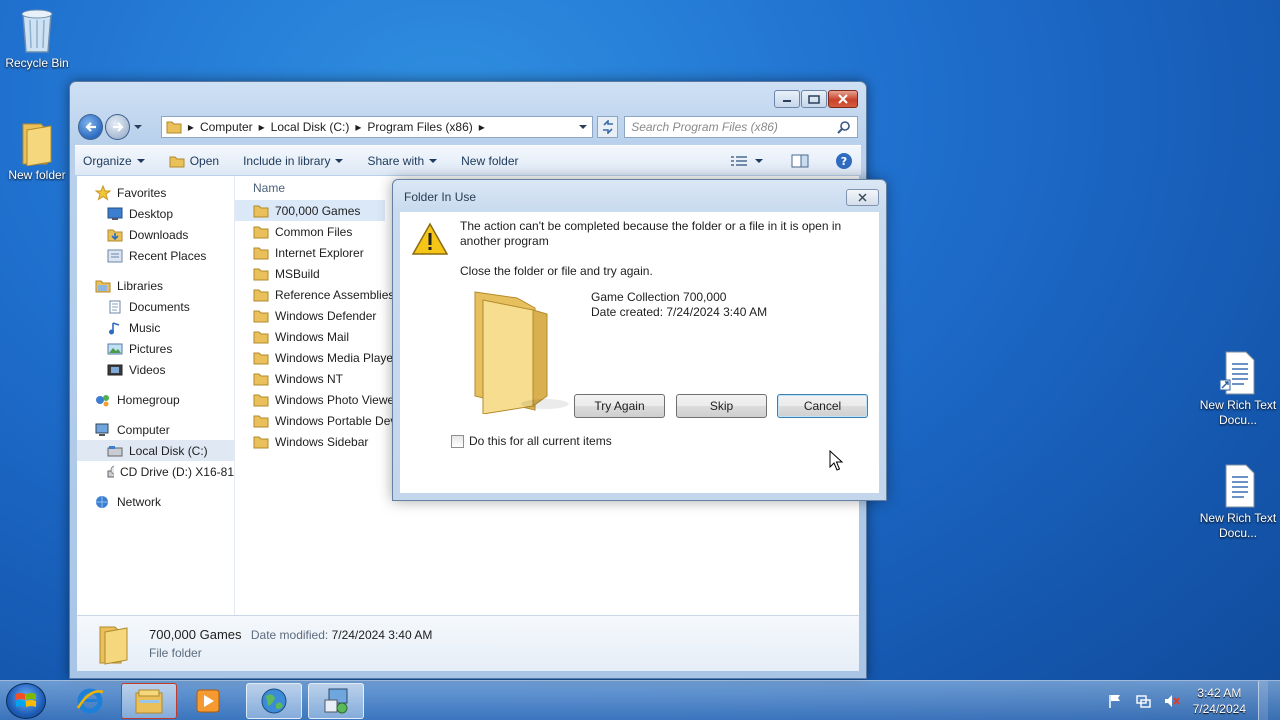 Image resolution: width=1280 pixels, height=720 pixels. Describe the element at coordinates (1263, 700) in the screenshot. I see `show-desktop-button` at that location.